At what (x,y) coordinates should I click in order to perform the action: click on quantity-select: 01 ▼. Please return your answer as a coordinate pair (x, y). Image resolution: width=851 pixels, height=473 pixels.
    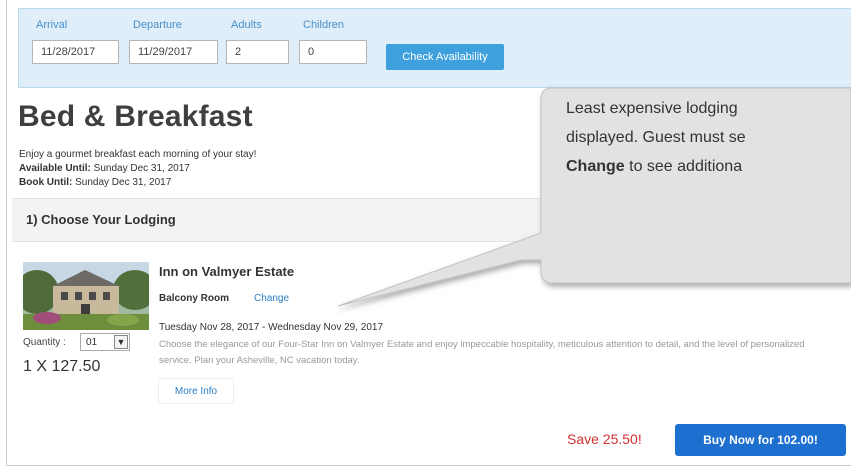
    Looking at the image, I should click on (105, 342).